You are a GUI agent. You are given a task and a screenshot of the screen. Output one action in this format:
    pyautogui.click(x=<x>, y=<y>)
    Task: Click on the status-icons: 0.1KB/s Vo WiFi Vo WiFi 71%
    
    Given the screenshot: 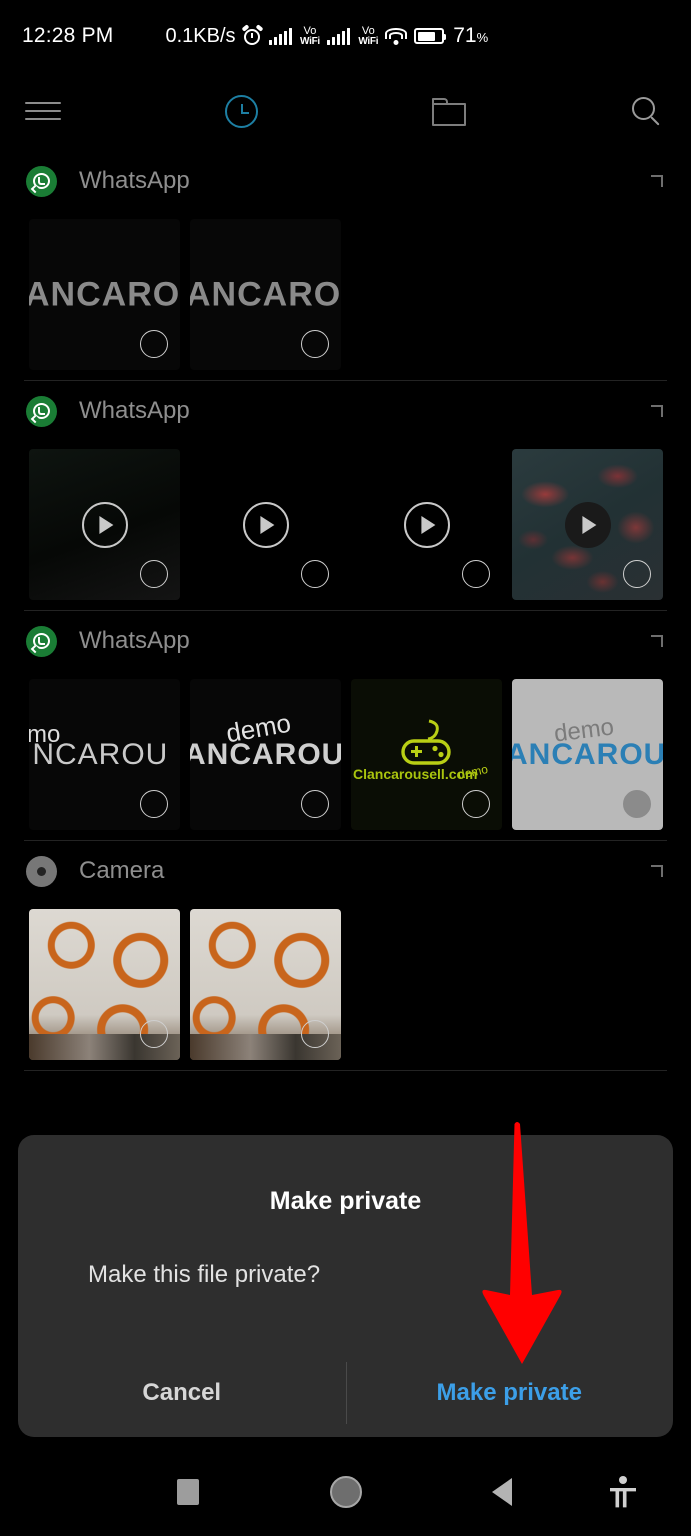 What is the action you would take?
    pyautogui.click(x=327, y=35)
    